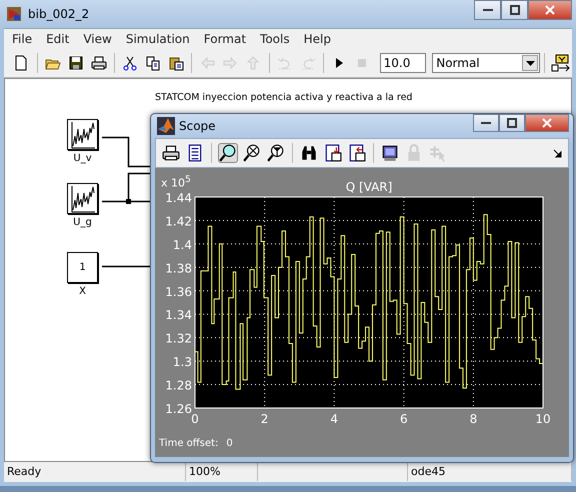  Describe the element at coordinates (283, 97) in the screenshot. I see `annotation-text: STATCOM inyeccion potencia activa y reactiva a la red` at that location.